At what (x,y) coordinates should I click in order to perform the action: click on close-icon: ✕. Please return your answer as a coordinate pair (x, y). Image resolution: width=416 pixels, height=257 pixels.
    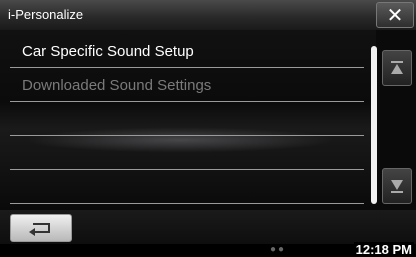
    Looking at the image, I should click on (395, 15).